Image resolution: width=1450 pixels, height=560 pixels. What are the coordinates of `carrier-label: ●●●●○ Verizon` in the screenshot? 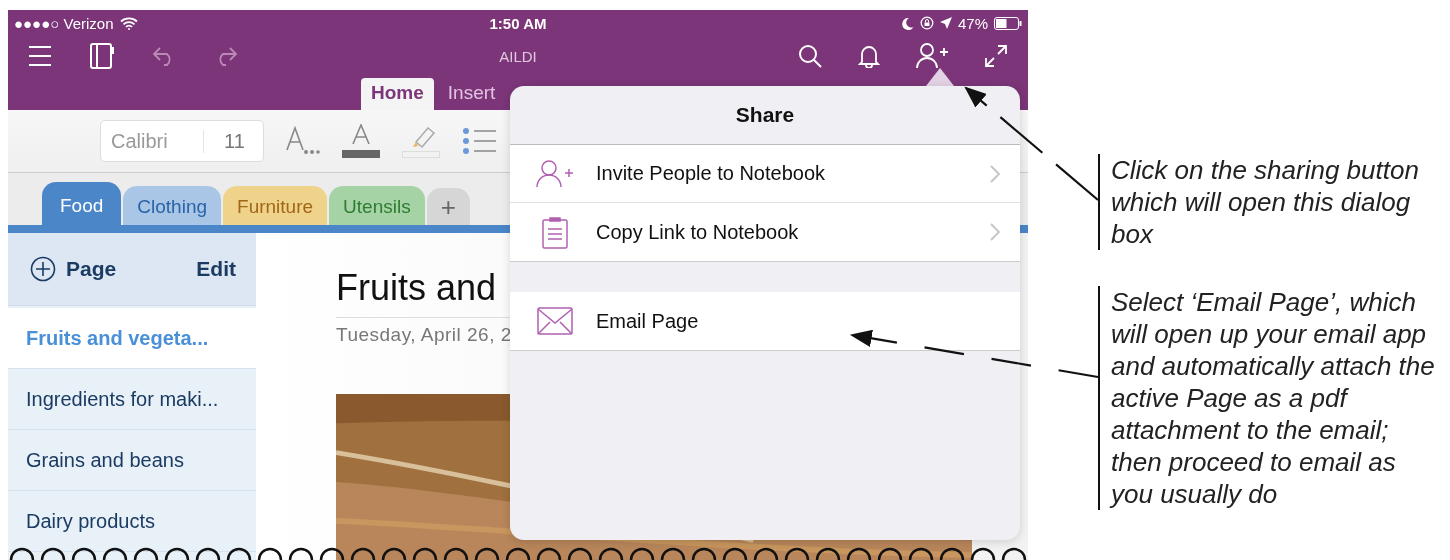 It's located at (64, 23).